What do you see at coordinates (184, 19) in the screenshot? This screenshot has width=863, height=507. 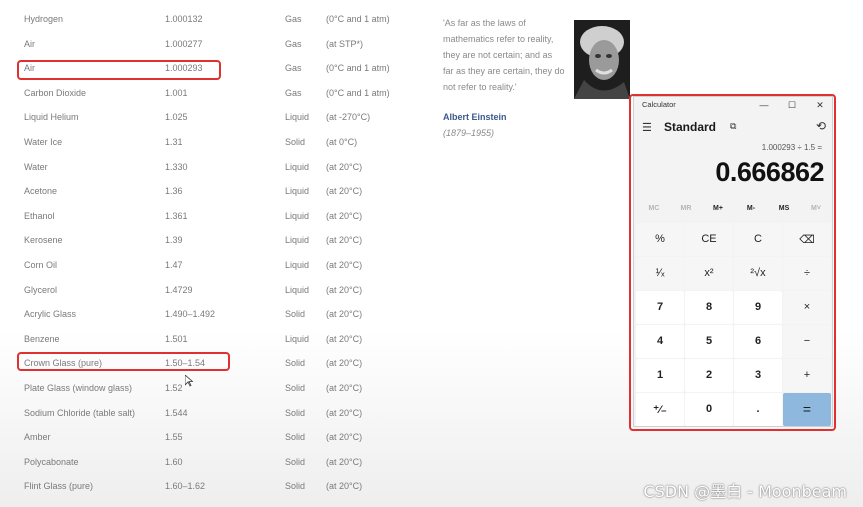 I see `refractive-index: 1.000132` at bounding box center [184, 19].